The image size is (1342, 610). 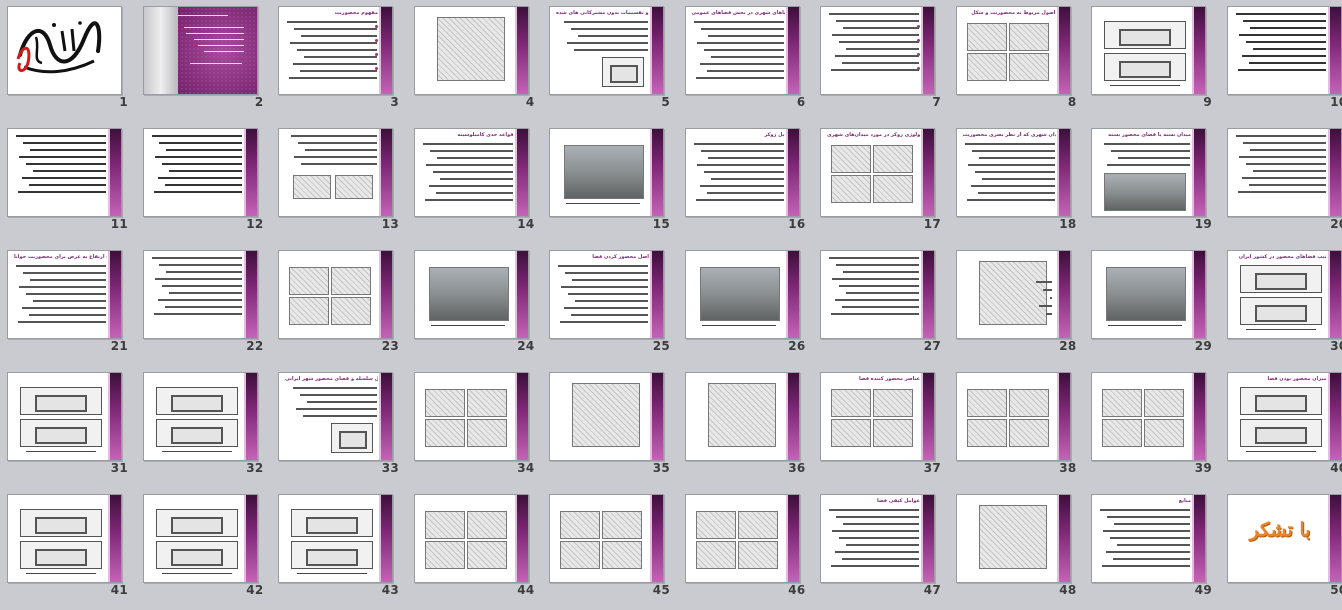 I want to click on slide-thumbnail-21: نسبت ارتفاع به عرض برای محصوریت خوانا21, so click(x=67, y=305).